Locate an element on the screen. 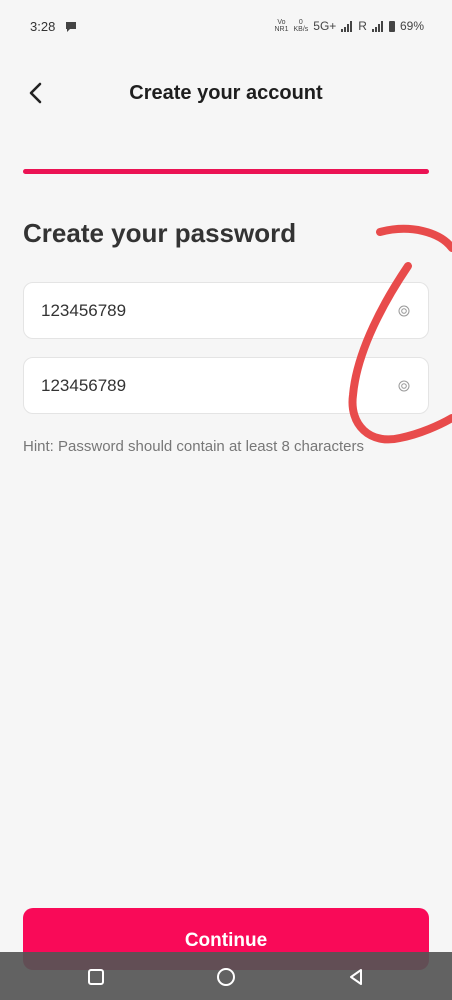 The image size is (452, 1000). system-nav-bar is located at coordinates (226, 976).